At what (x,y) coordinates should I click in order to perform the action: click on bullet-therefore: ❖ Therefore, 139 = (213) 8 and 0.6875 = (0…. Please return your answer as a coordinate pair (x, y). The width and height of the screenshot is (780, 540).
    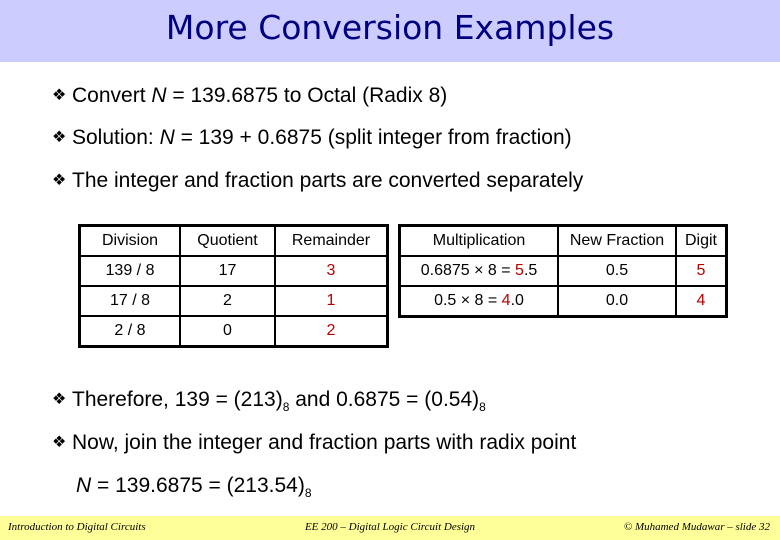
    Looking at the image, I should click on (269, 401).